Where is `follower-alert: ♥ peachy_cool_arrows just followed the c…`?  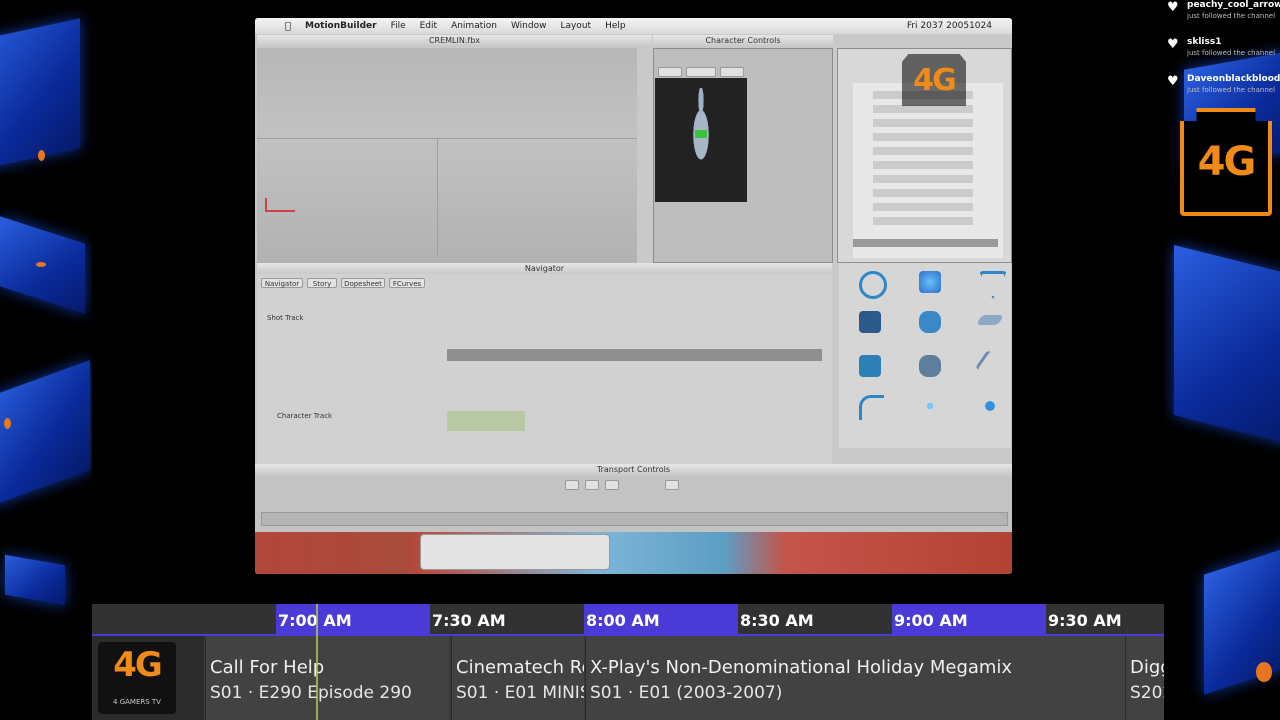
follower-alert: ♥ peachy_cool_arrows just followed the c… is located at coordinates (1222, 18).